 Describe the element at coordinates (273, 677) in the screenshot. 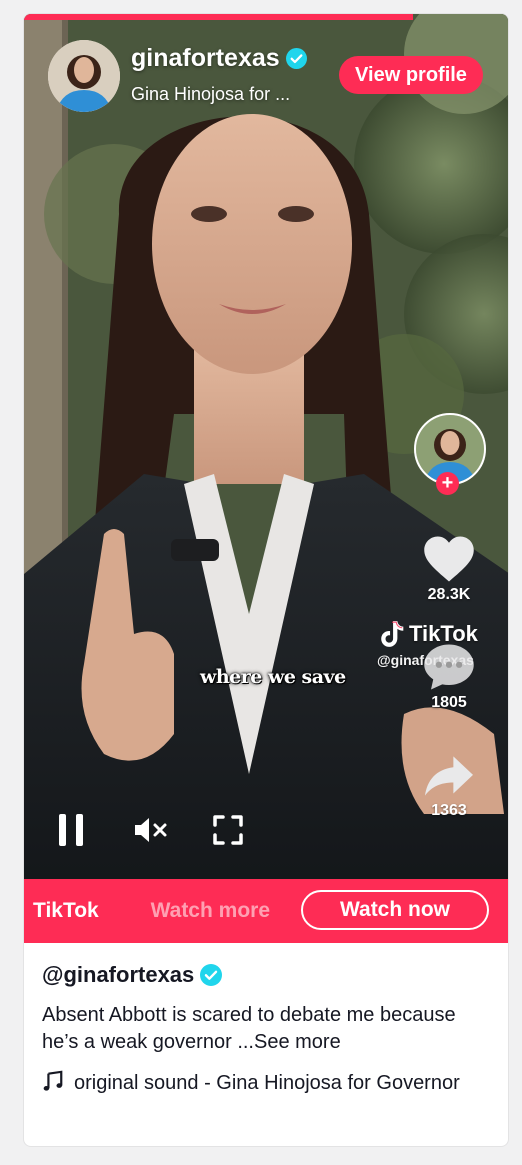

I see `video-caption-overlay: where we save` at that location.